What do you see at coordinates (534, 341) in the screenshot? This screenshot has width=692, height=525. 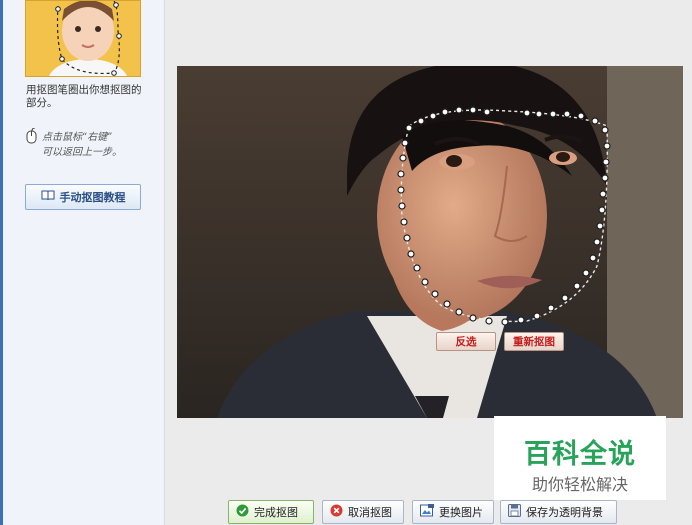 I see `reselect-button: 重新抠图` at bounding box center [534, 341].